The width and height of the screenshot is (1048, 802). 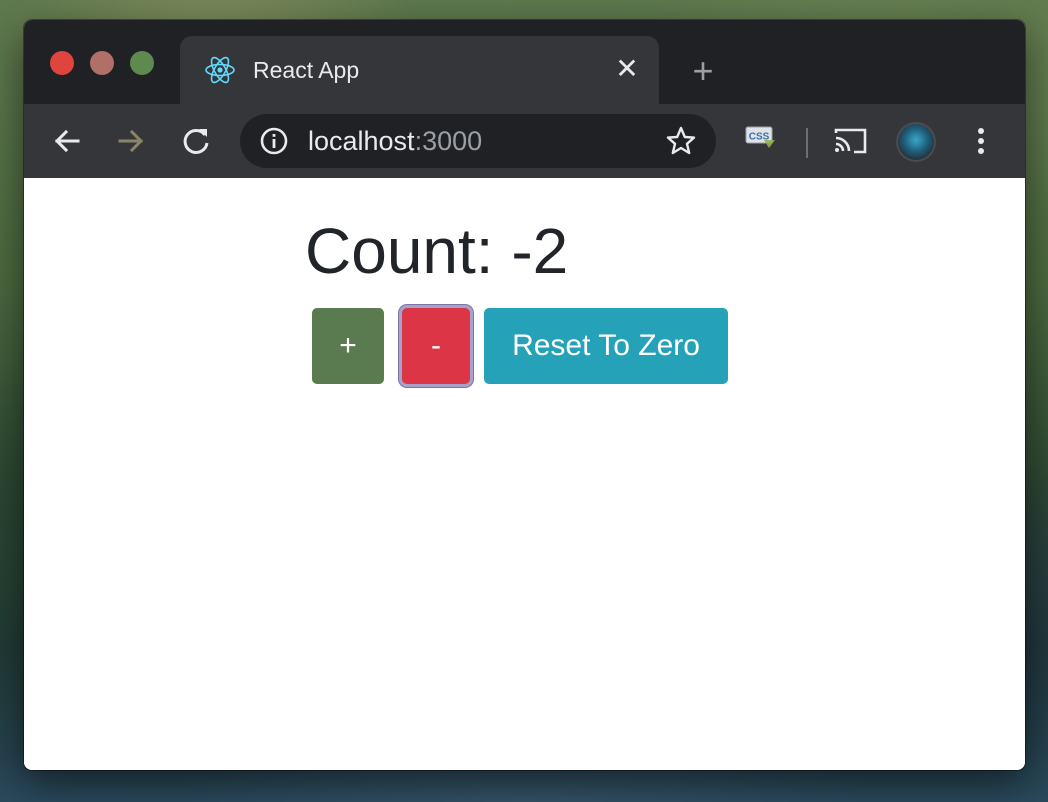 I want to click on arrow-right-icon, so click(x=131, y=141).